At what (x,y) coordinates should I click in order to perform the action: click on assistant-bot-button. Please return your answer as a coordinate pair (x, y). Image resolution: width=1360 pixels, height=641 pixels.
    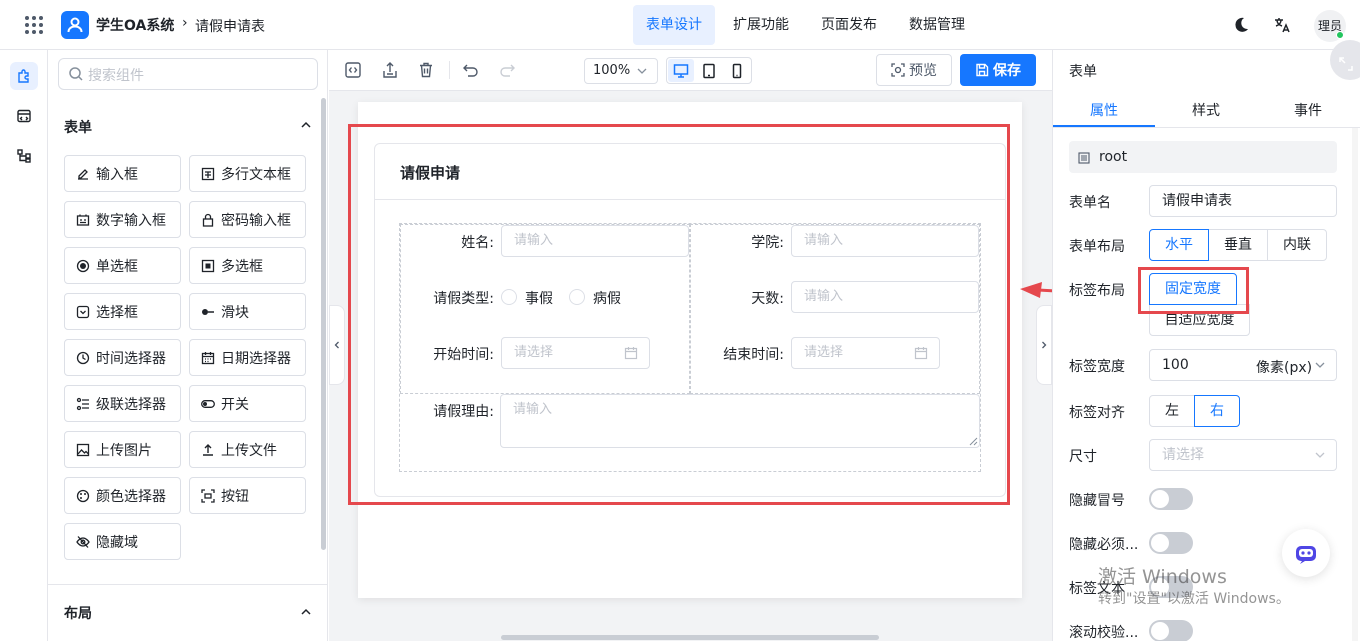
    Looking at the image, I should click on (1306, 553).